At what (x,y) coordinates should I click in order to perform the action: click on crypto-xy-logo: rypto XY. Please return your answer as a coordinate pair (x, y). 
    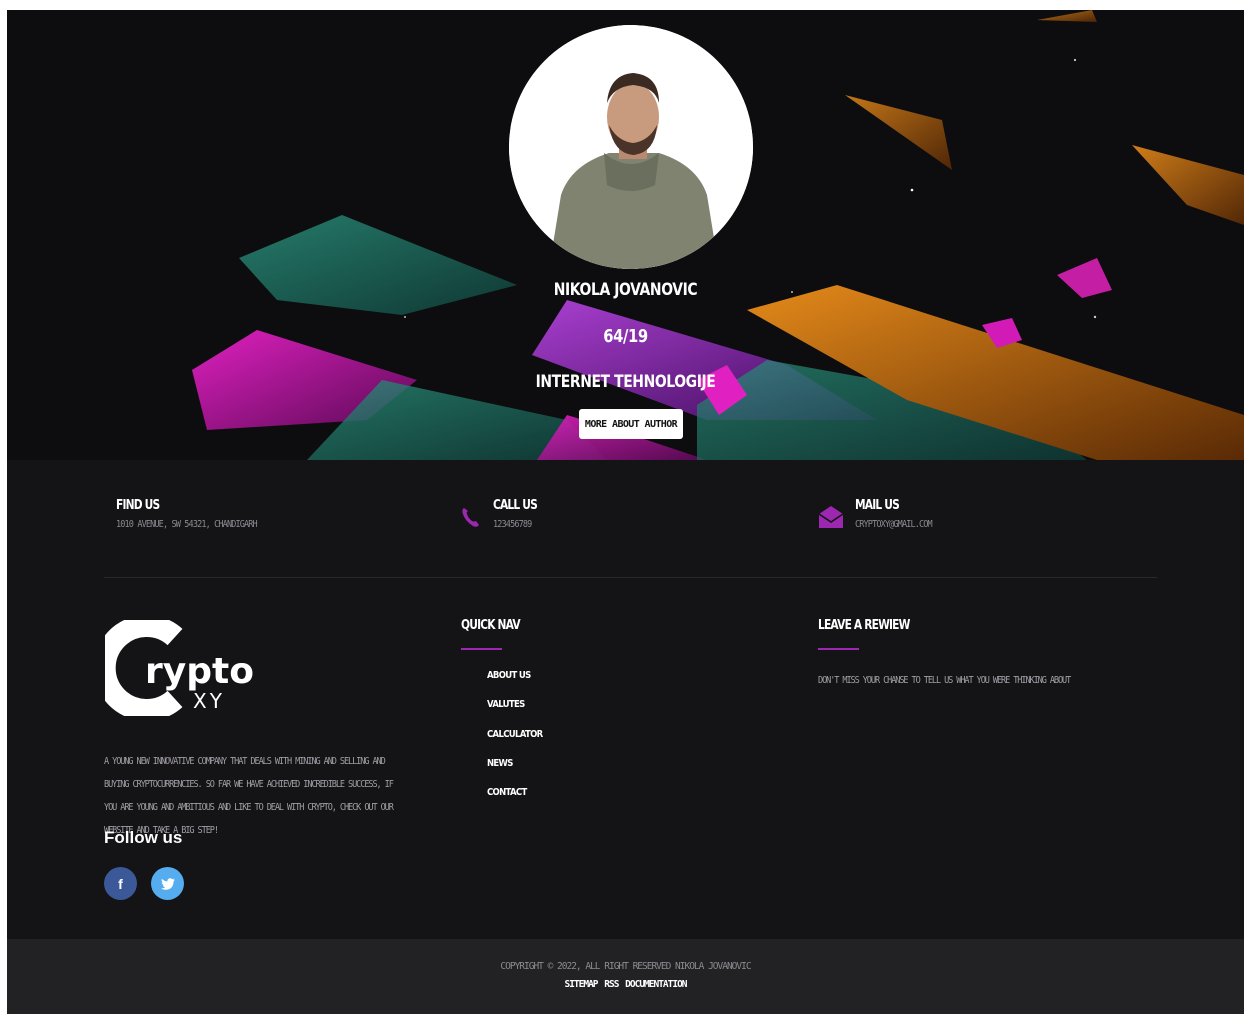
    Looking at the image, I should click on (181, 668).